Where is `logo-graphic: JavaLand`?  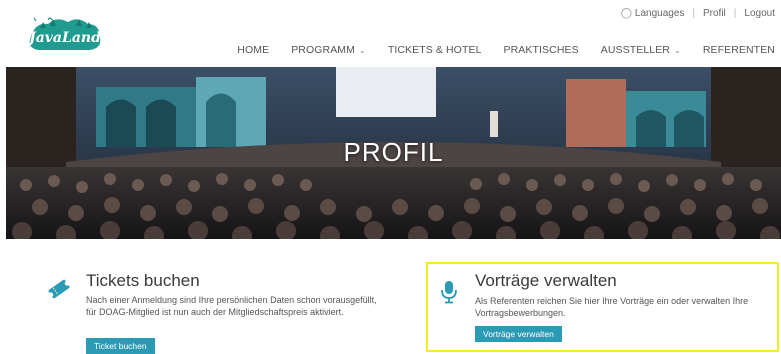 logo-graphic: JavaLand is located at coordinates (63, 33).